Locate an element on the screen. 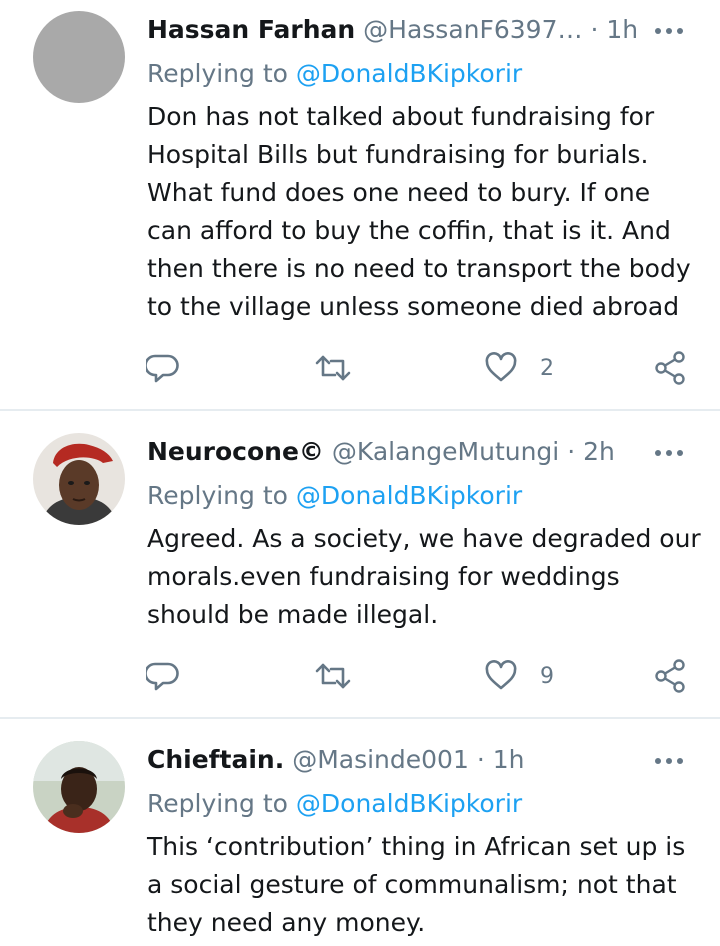 The image size is (720, 946). timestamp: 2h is located at coordinates (599, 451).